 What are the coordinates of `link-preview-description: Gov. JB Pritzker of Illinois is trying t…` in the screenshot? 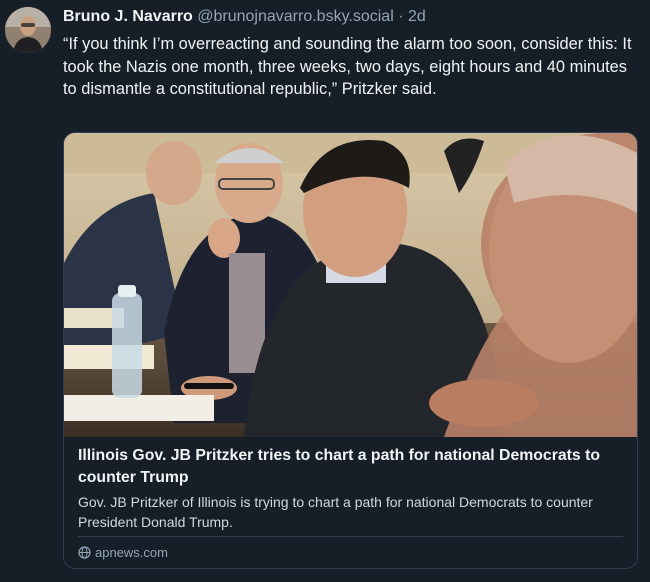 It's located at (335, 512).